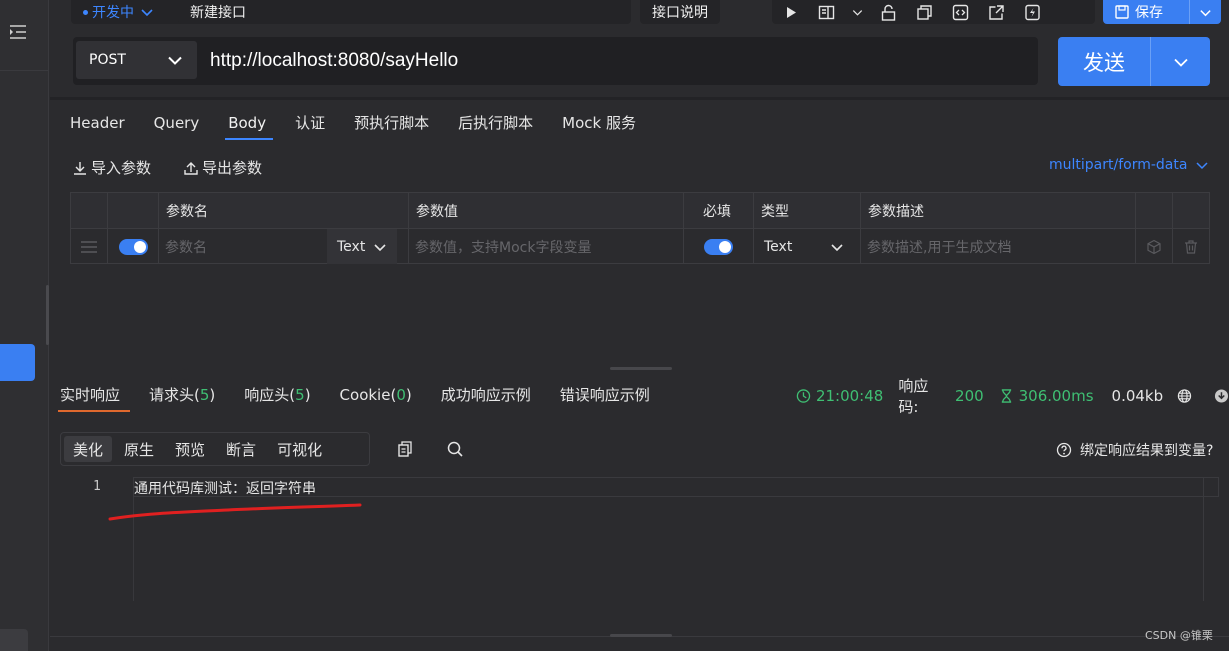 This screenshot has height=651, width=1229. I want to click on trash-icon, so click(1191, 247).